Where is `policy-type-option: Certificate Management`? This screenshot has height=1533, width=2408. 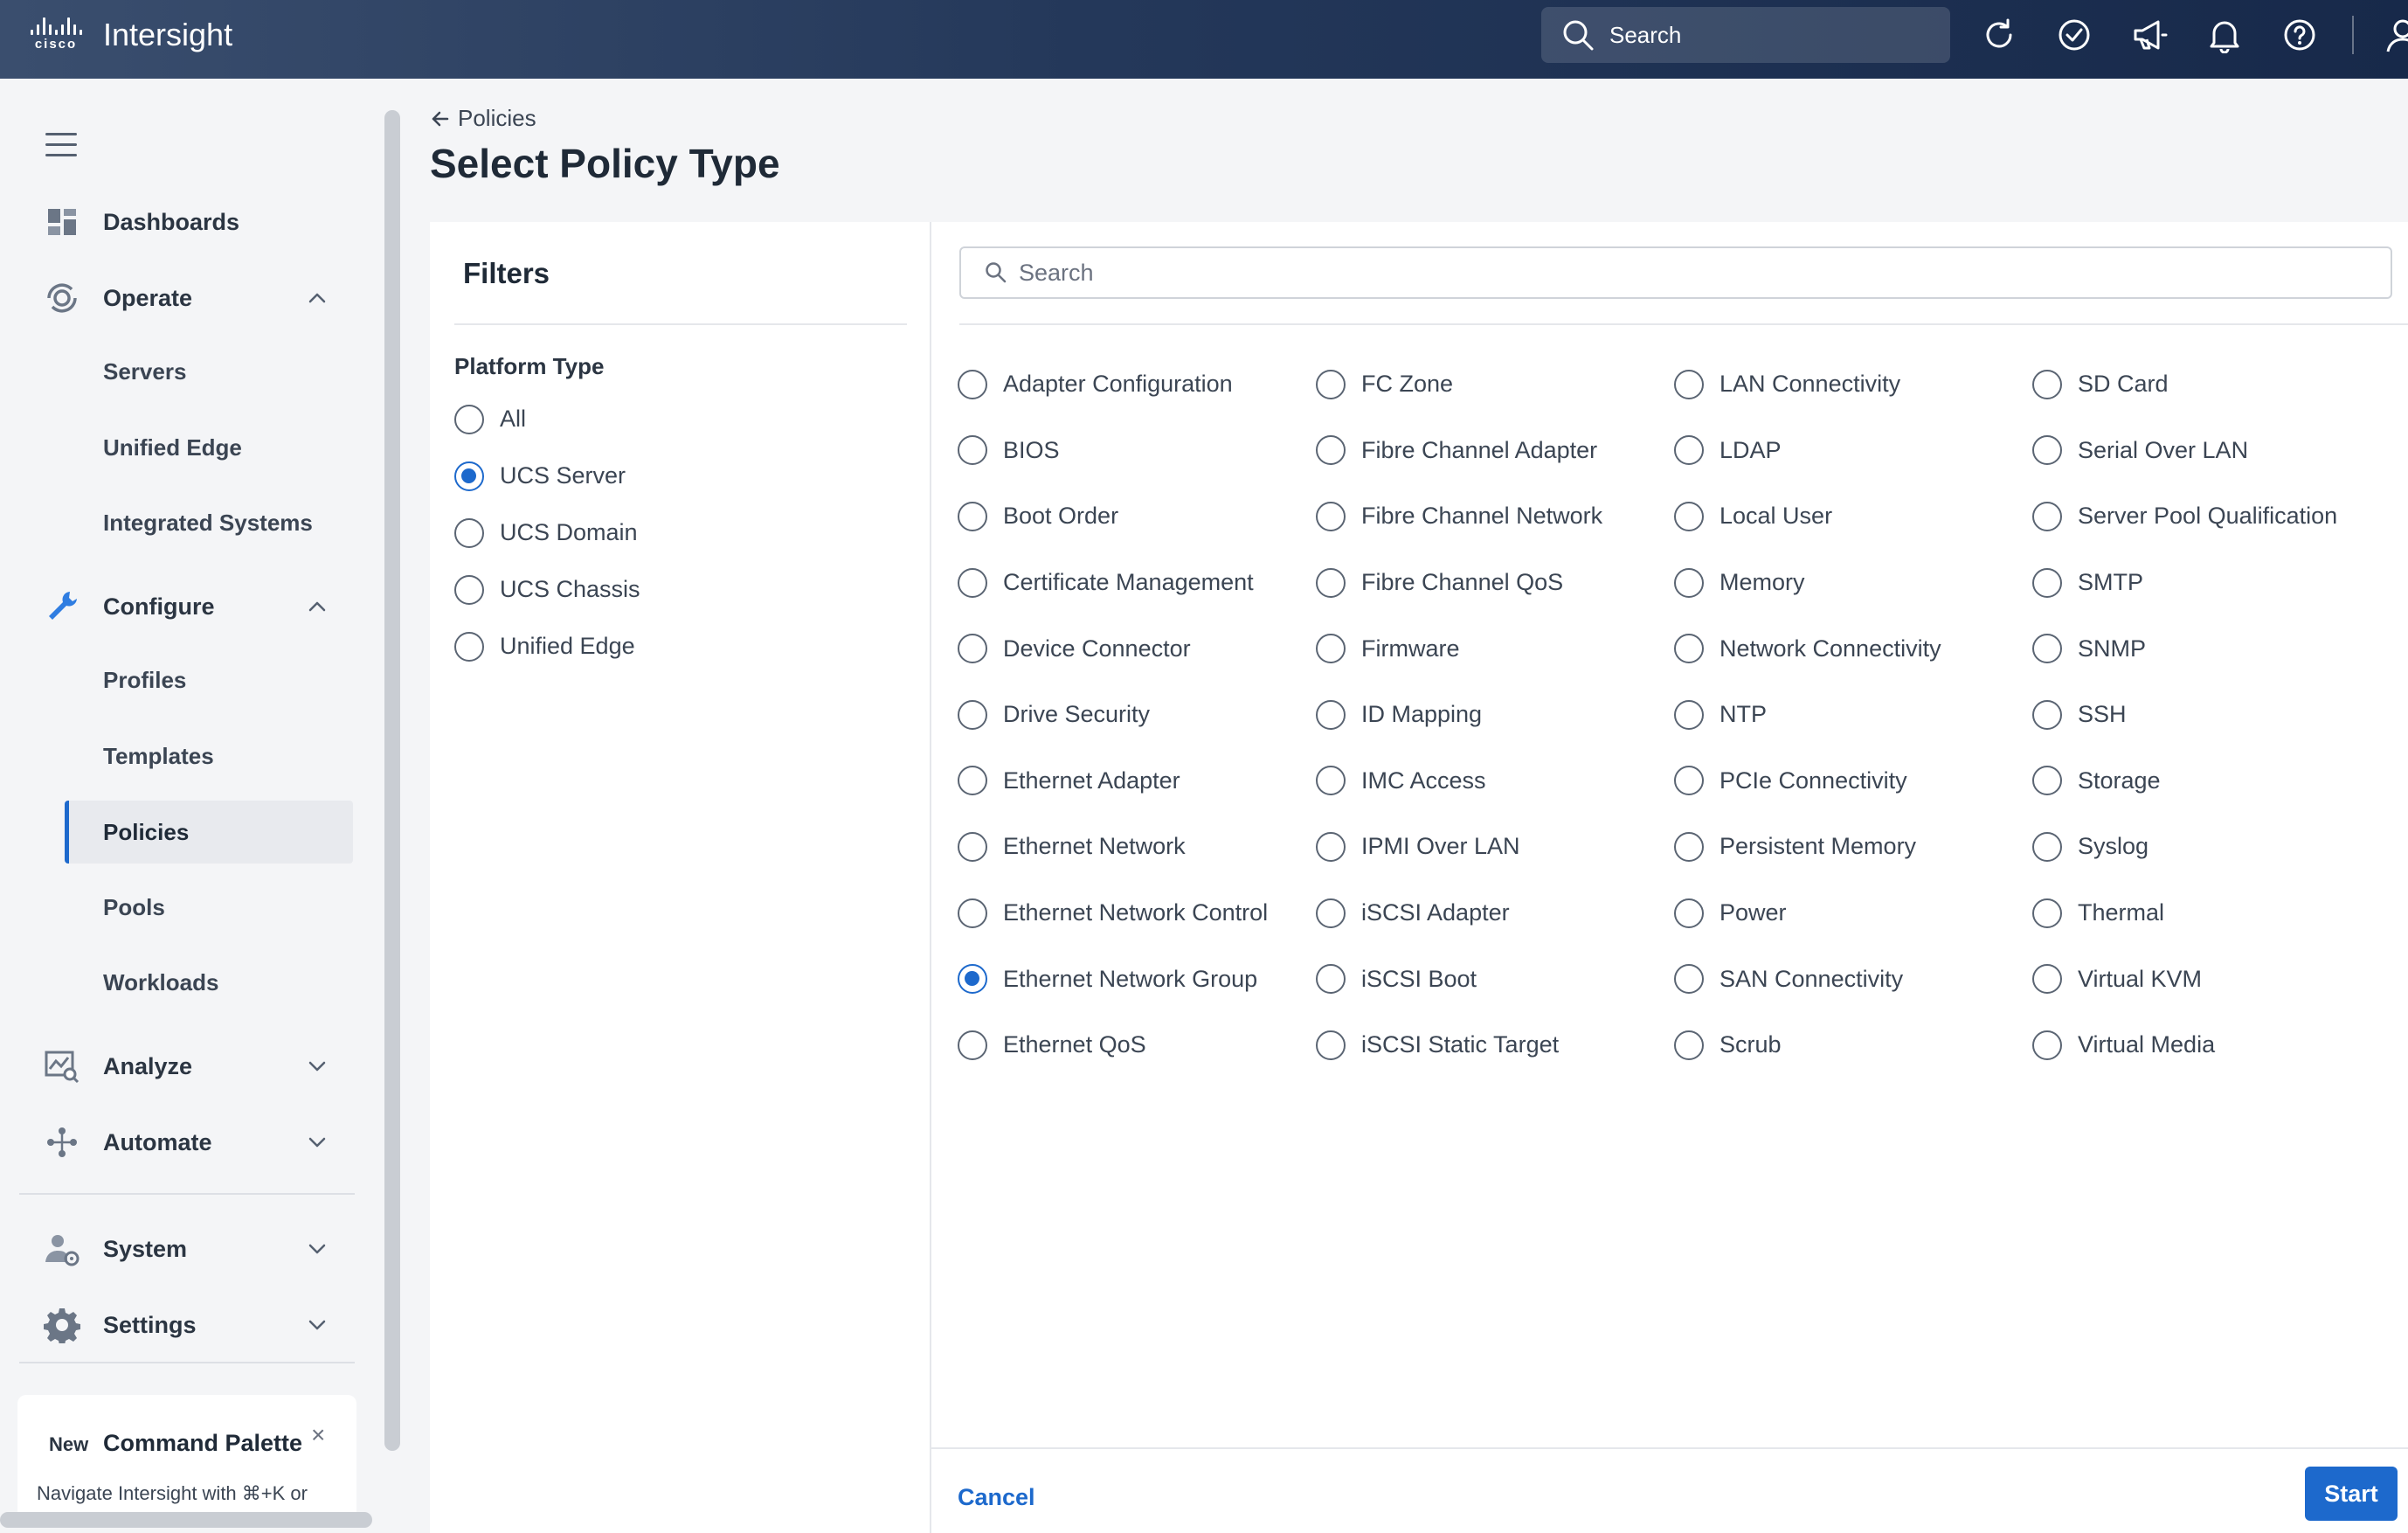 policy-type-option: Certificate Management is located at coordinates (1137, 583).